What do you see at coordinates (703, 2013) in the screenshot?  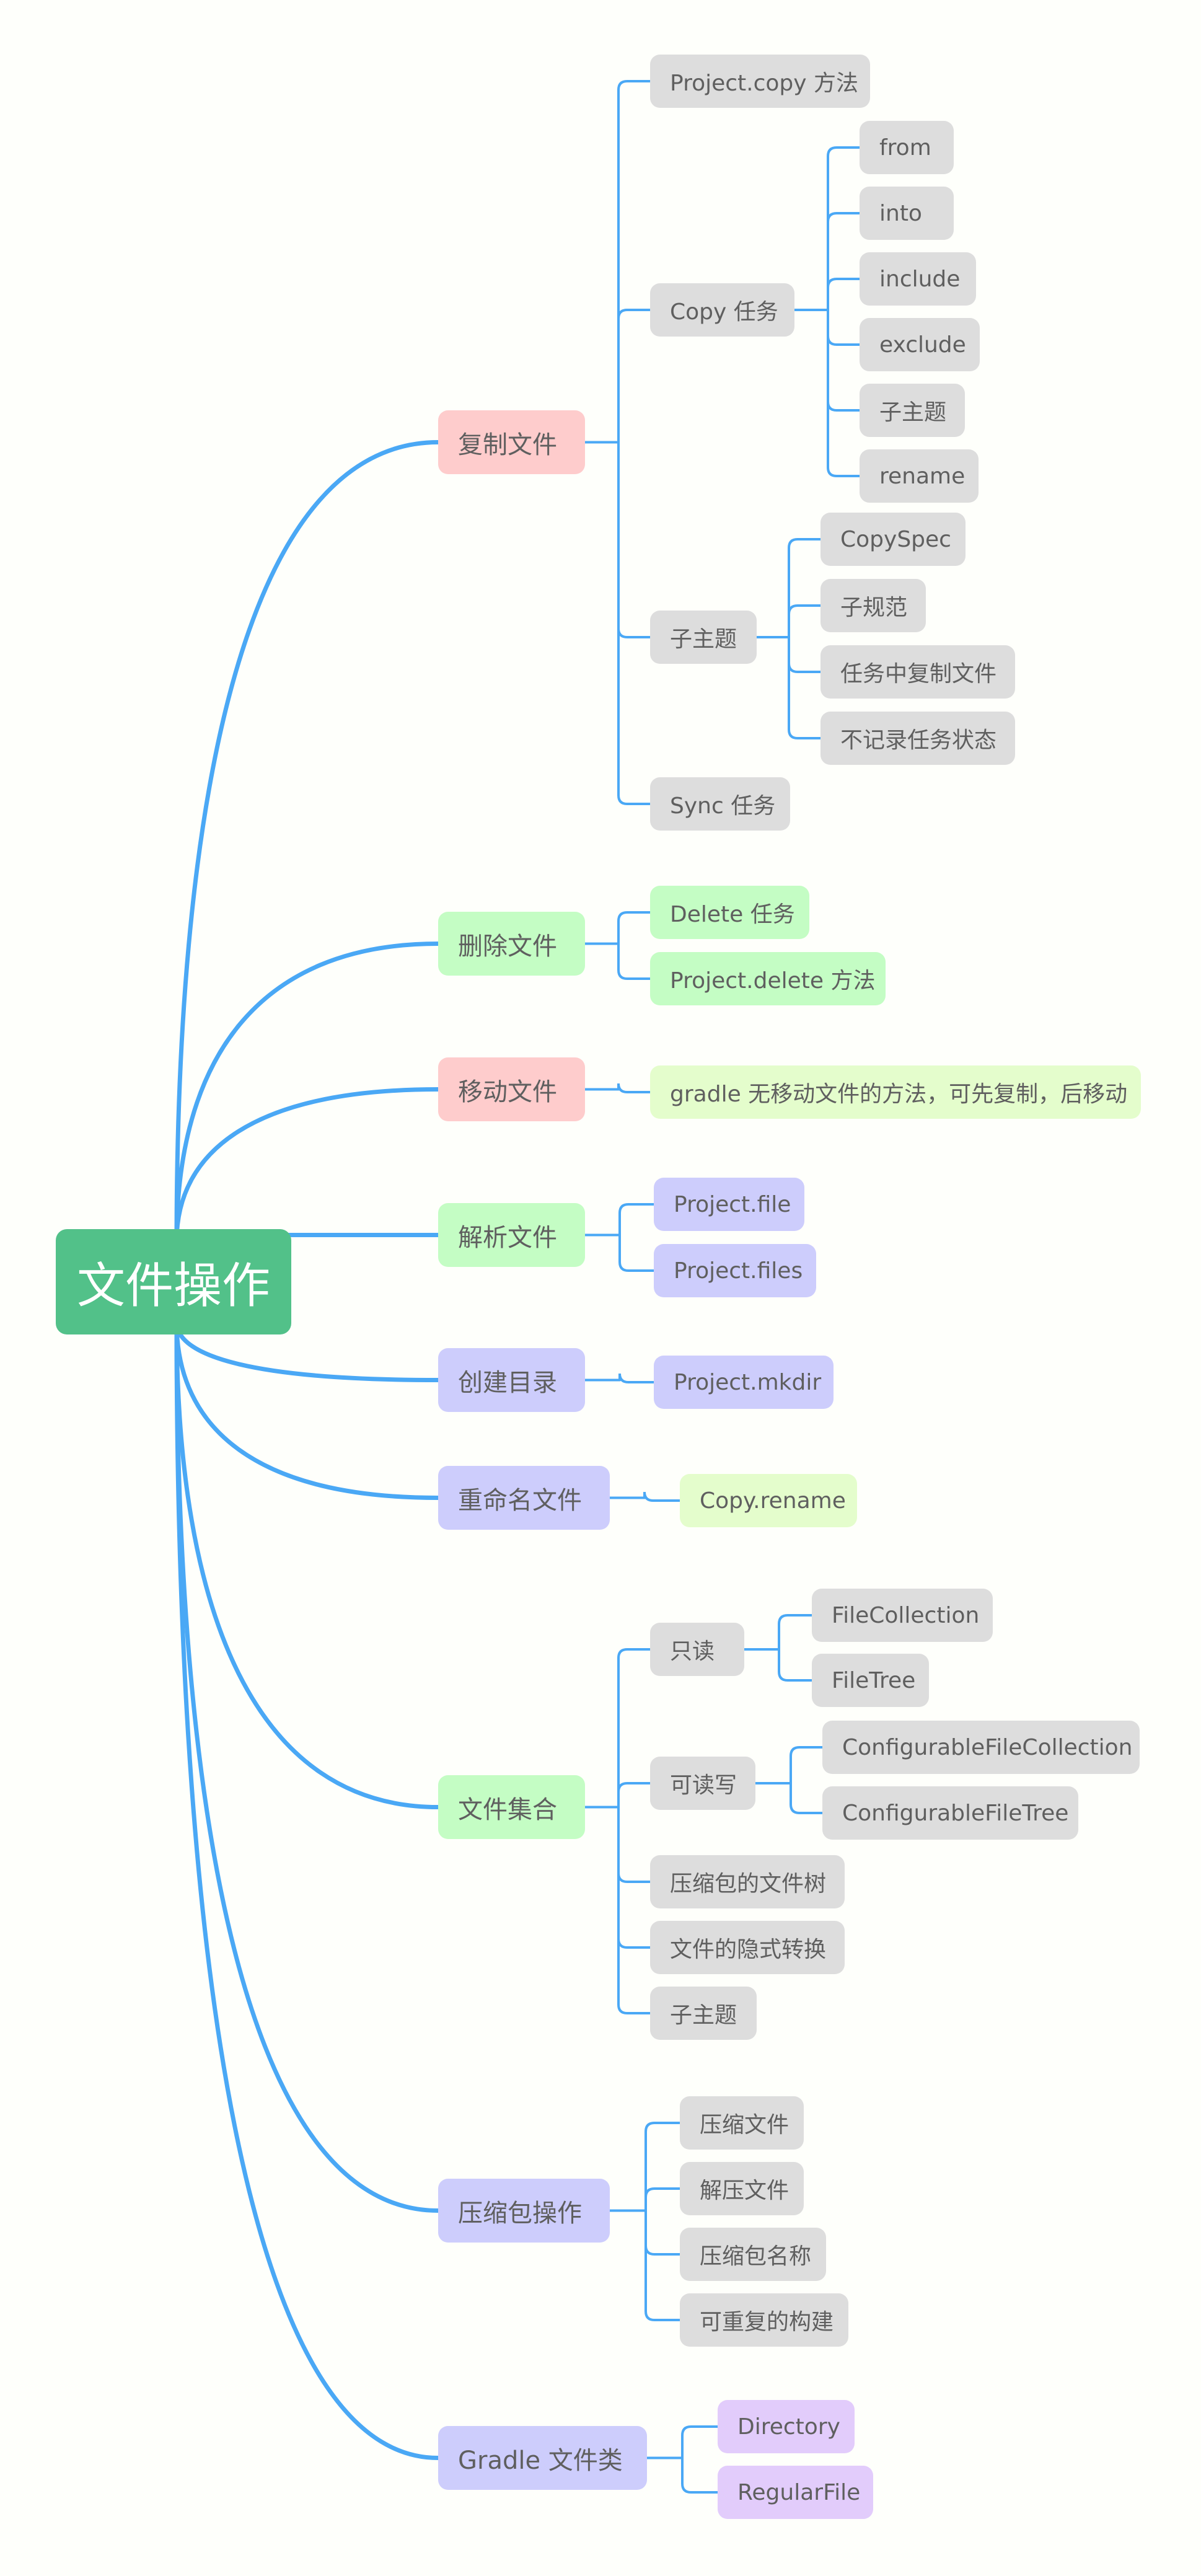 I see `subtopic-sub: 子主题` at bounding box center [703, 2013].